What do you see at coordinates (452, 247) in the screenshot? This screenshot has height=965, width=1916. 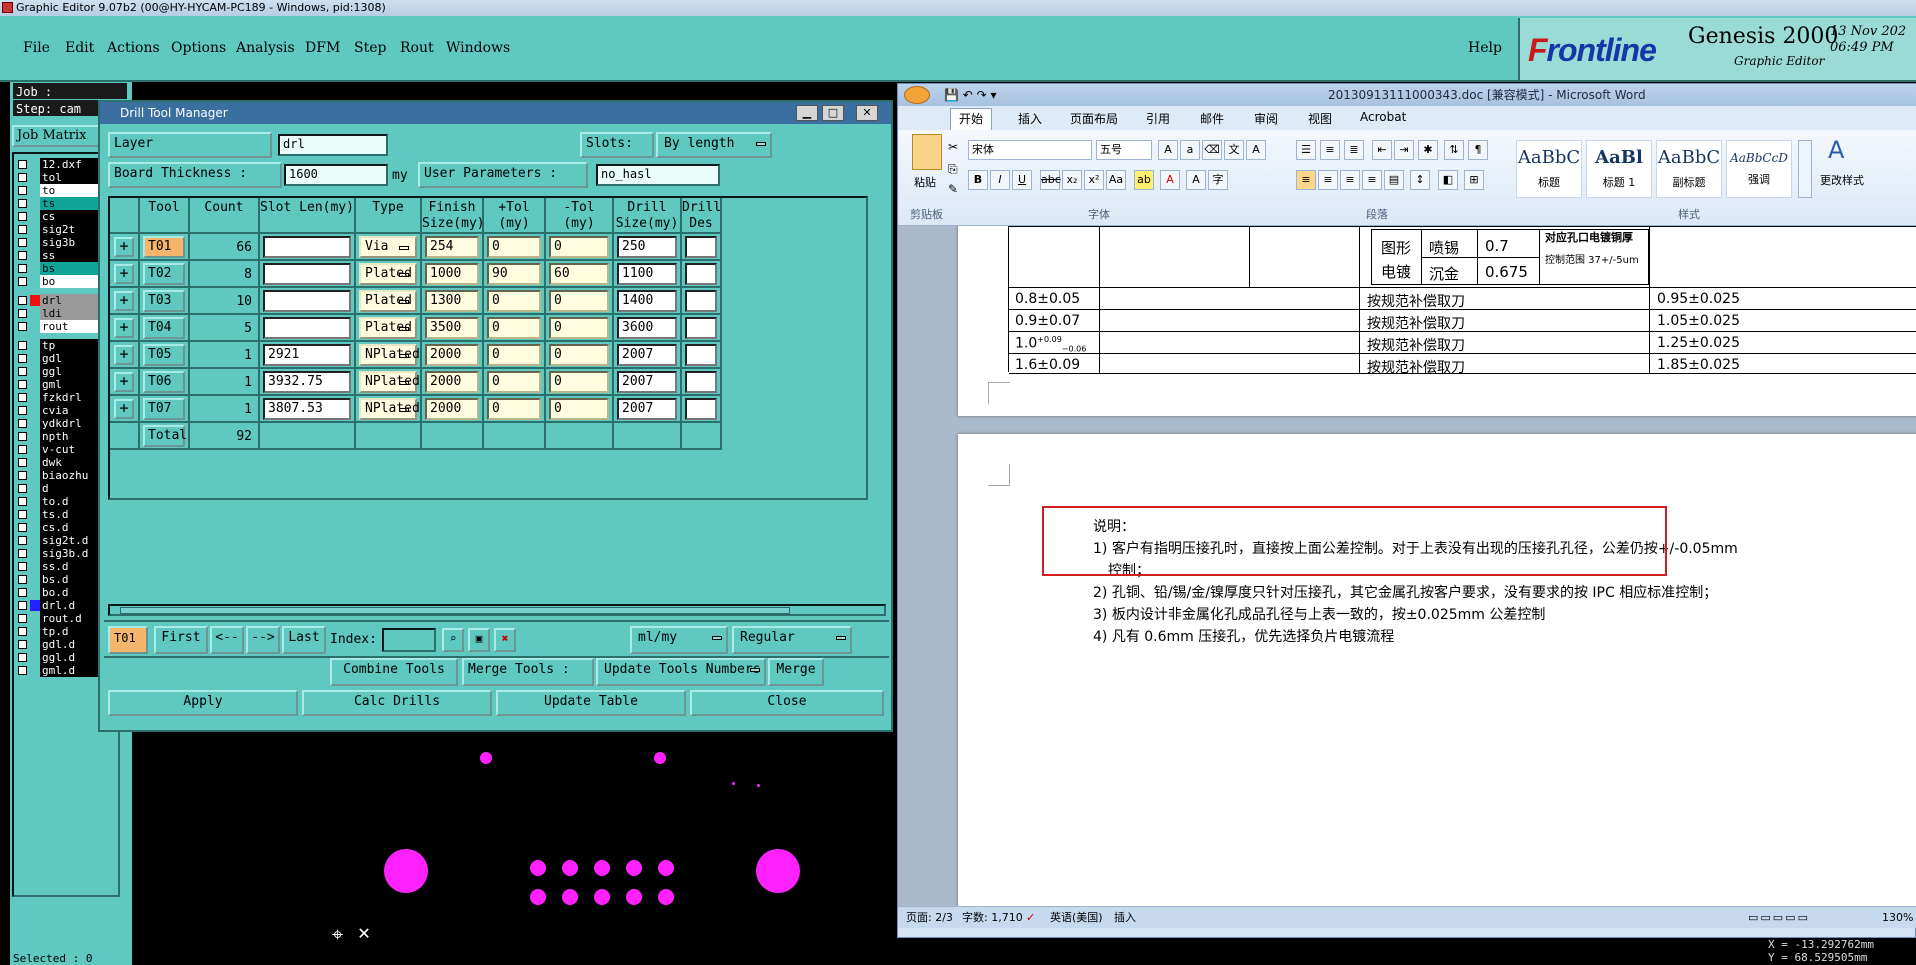 I see `finish-size-input: 254` at bounding box center [452, 247].